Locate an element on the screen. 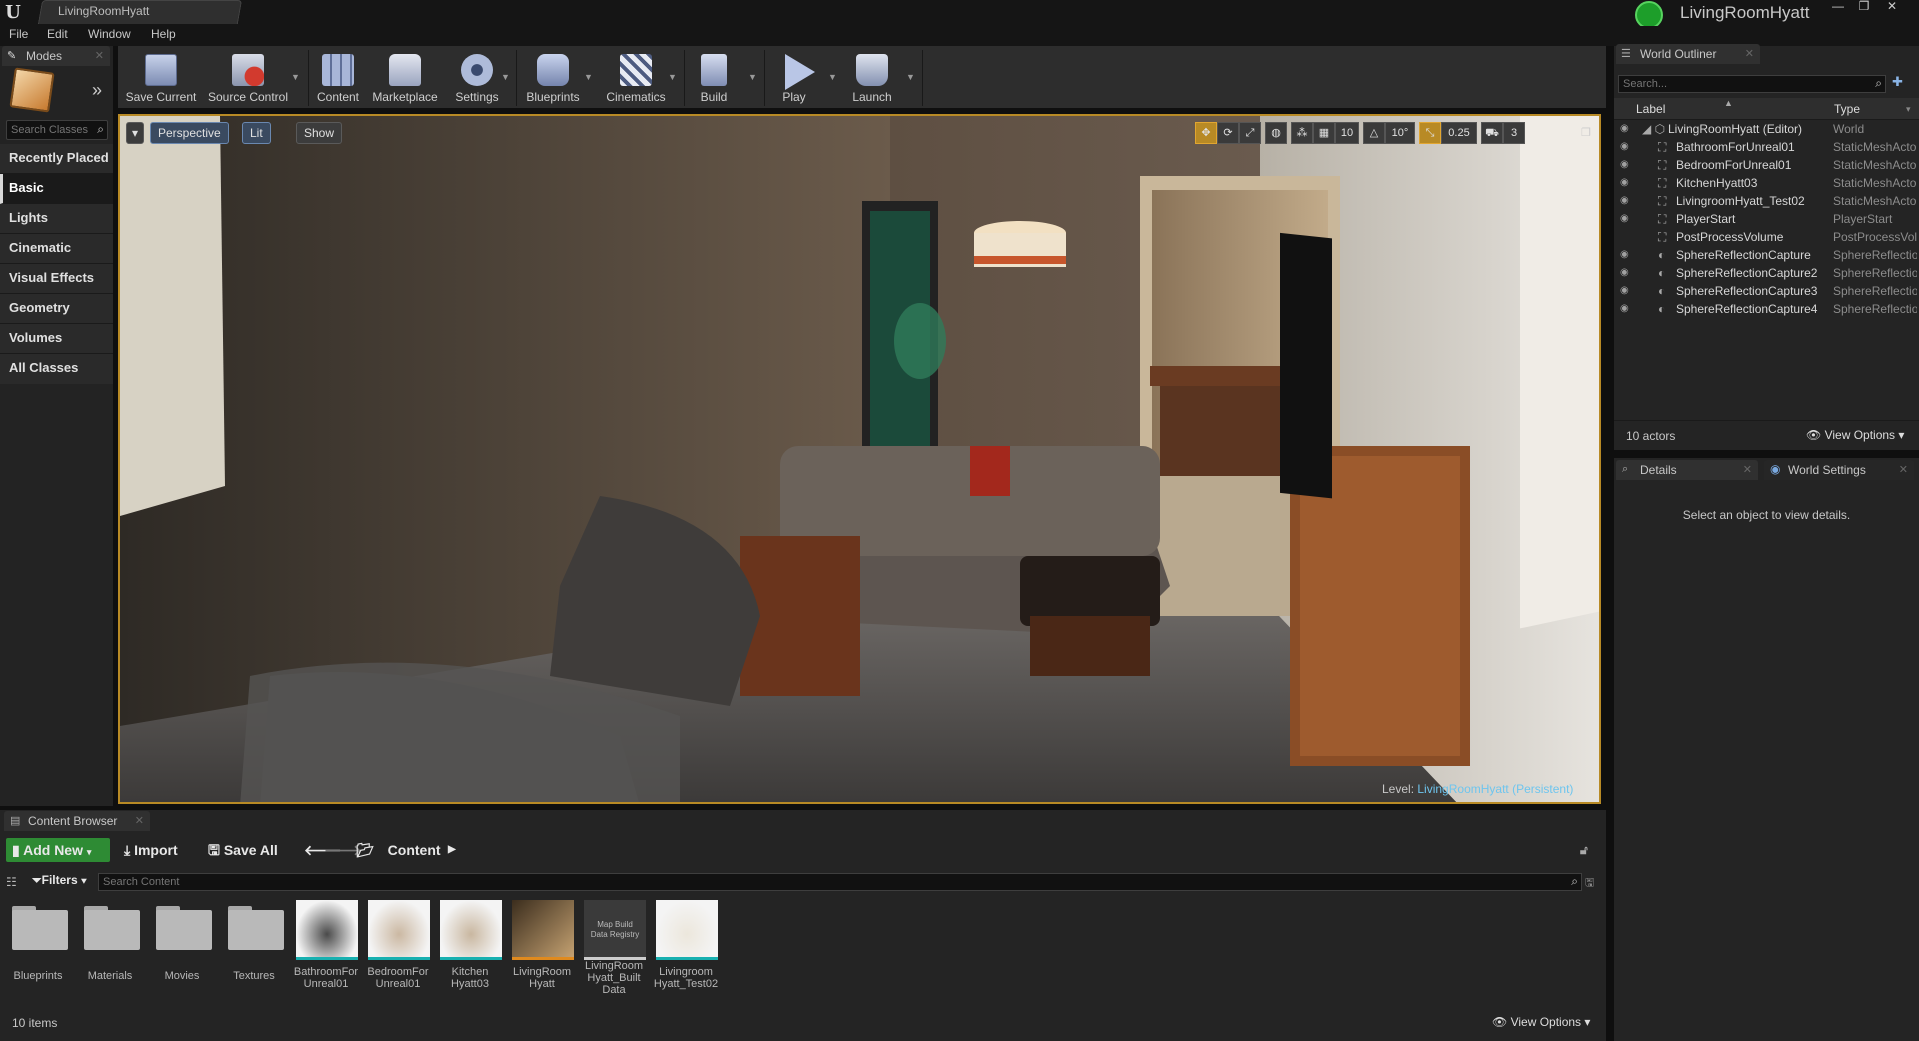 This screenshot has height=1041, width=1919. outliner-view-options: 👁︎ View Options ▾ is located at coordinates (1855, 435).